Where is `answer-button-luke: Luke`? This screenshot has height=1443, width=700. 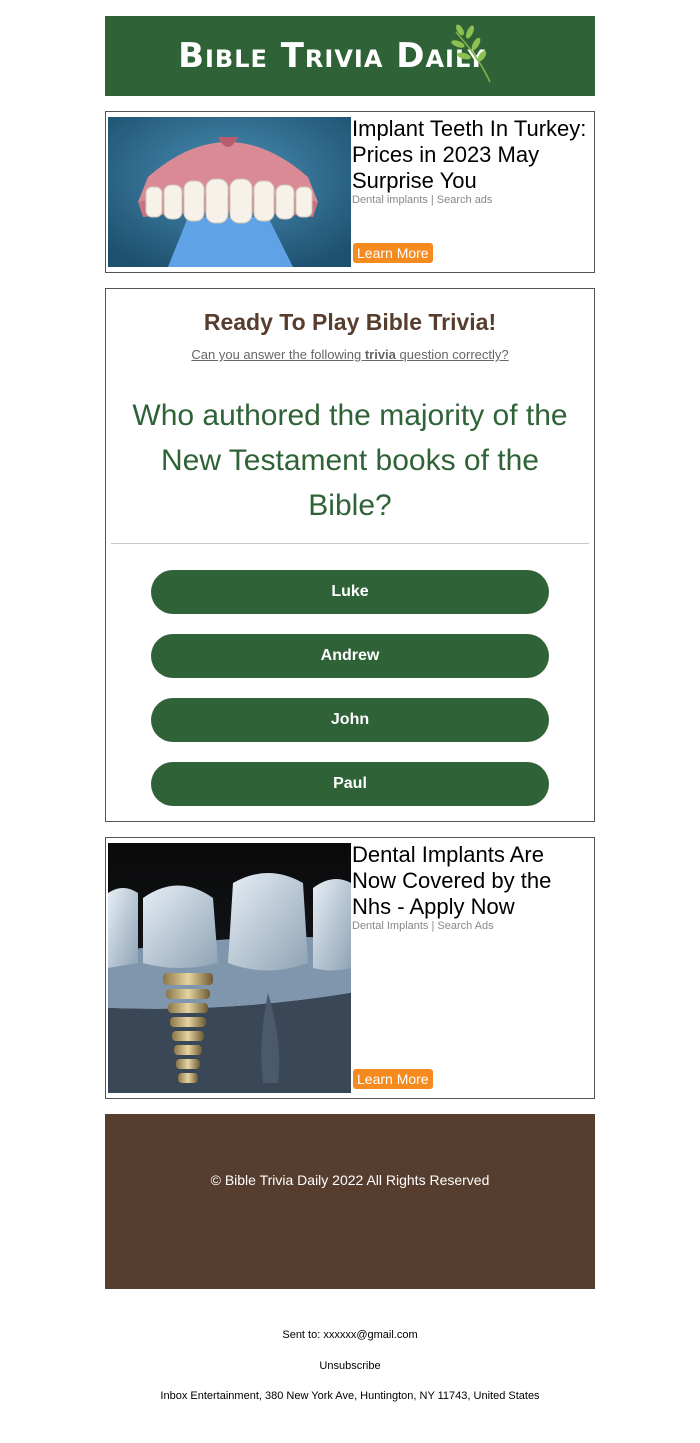
answer-button-luke: Luke is located at coordinates (350, 592).